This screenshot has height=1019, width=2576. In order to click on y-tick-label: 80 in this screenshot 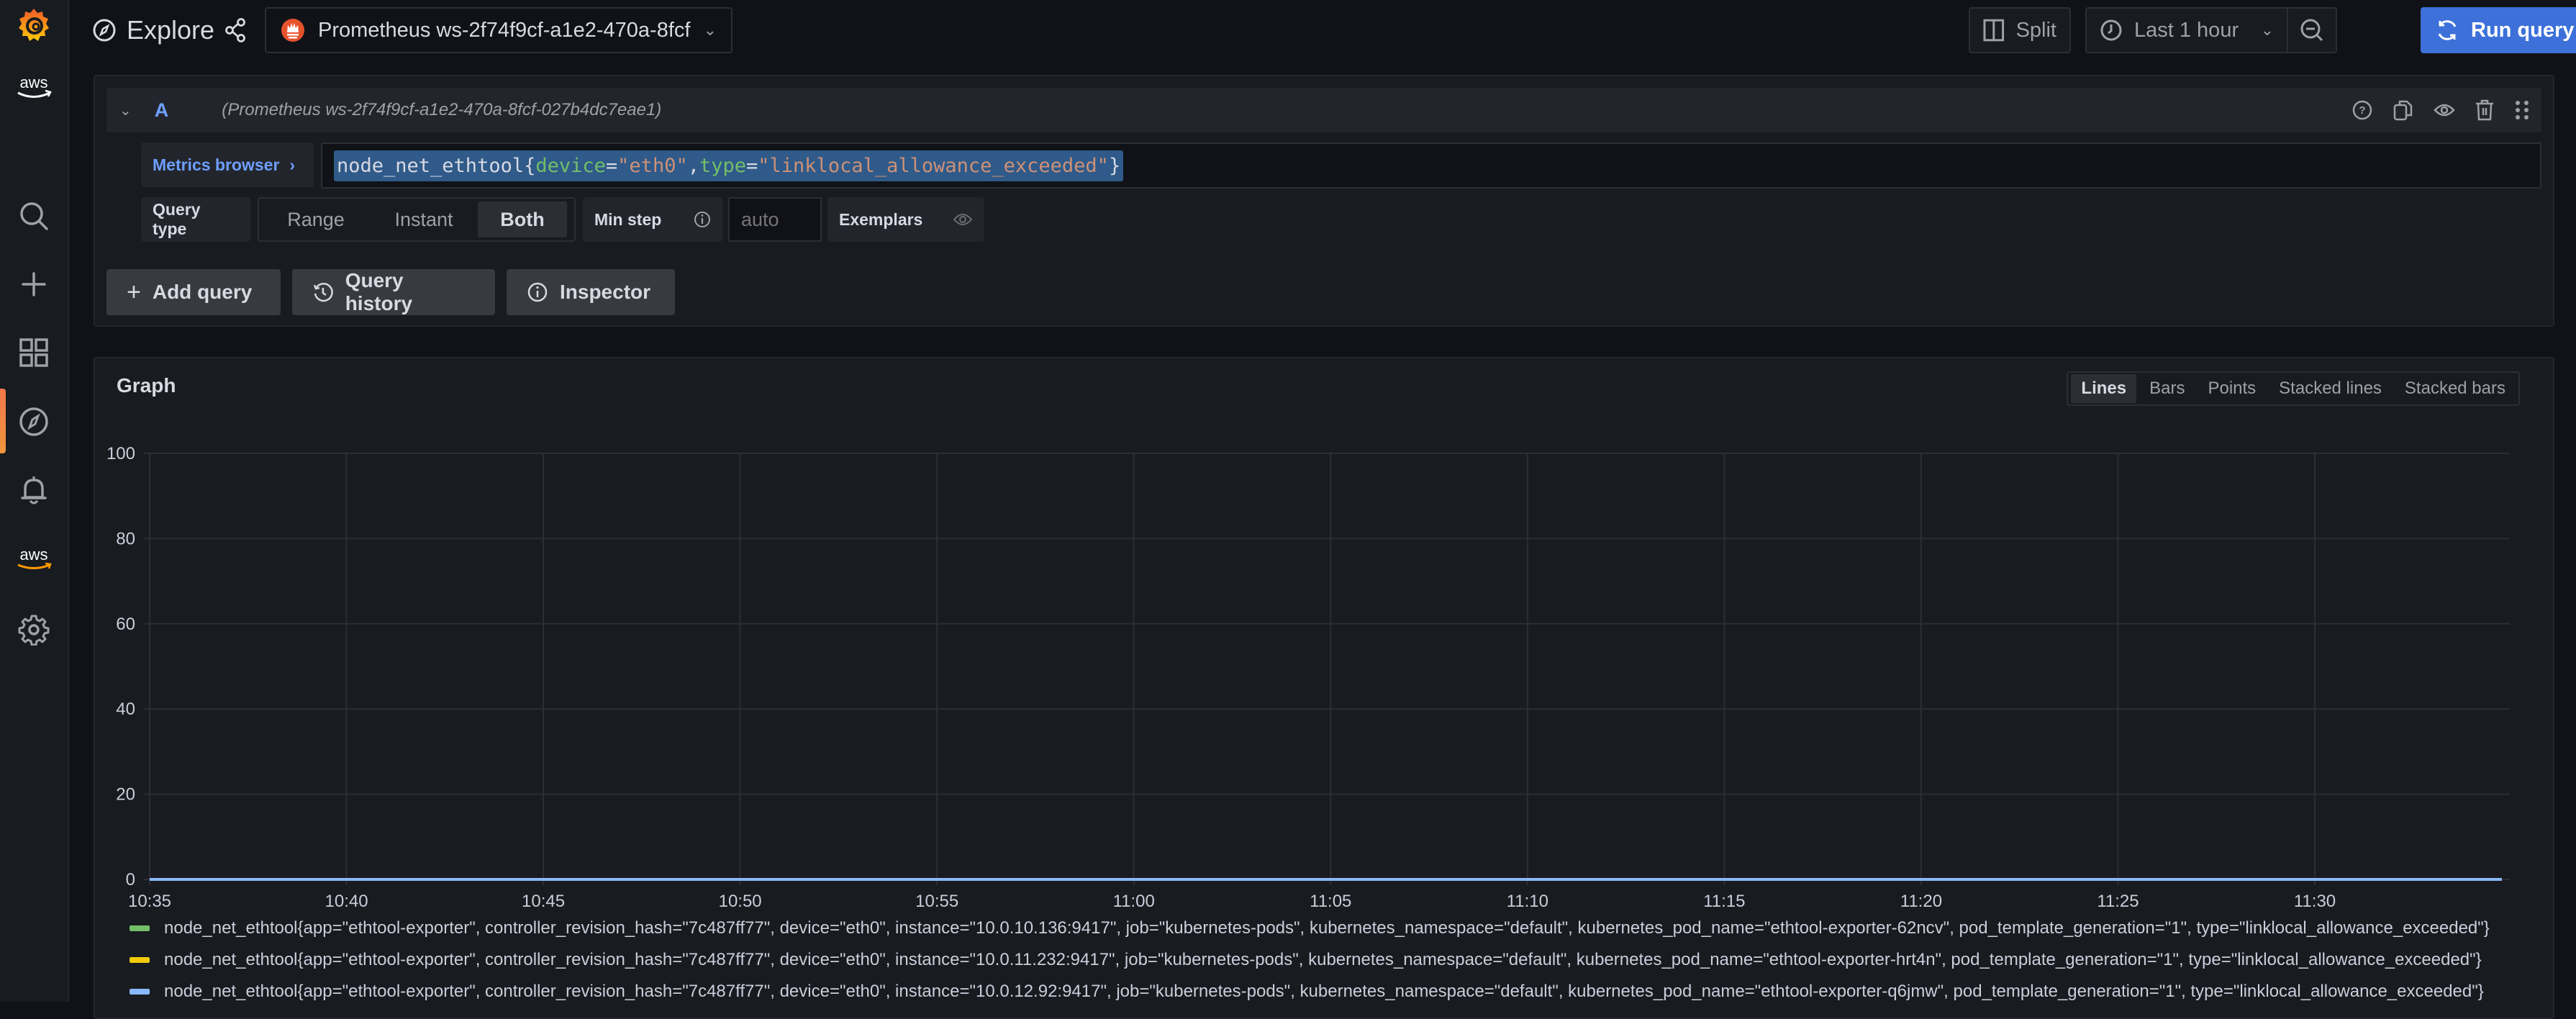, I will do `click(125, 539)`.